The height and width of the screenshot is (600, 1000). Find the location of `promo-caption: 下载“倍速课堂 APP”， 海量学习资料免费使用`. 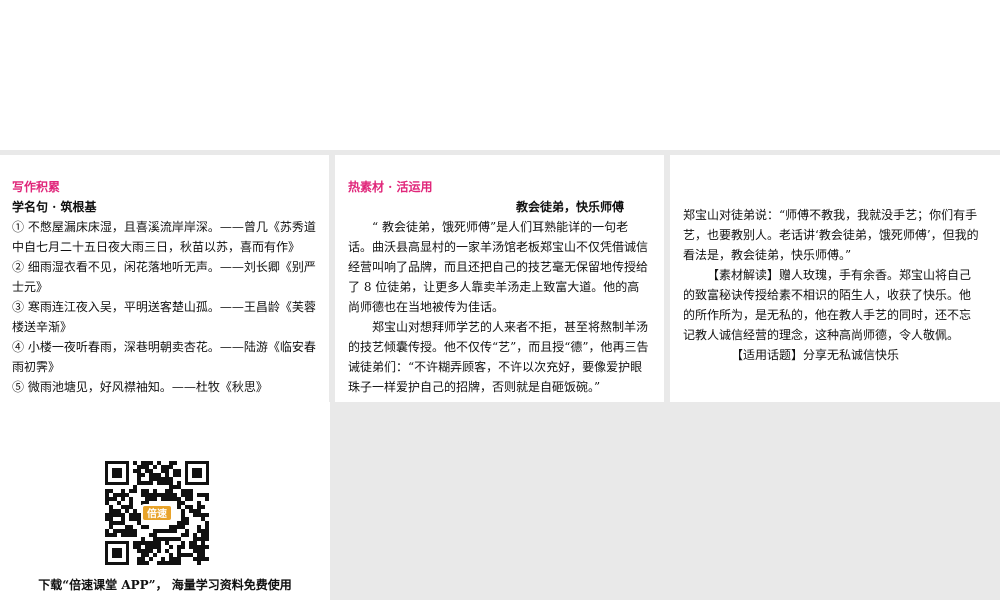

promo-caption: 下载“倍速课堂 APP”， 海量学习资料免费使用 is located at coordinates (165, 585).